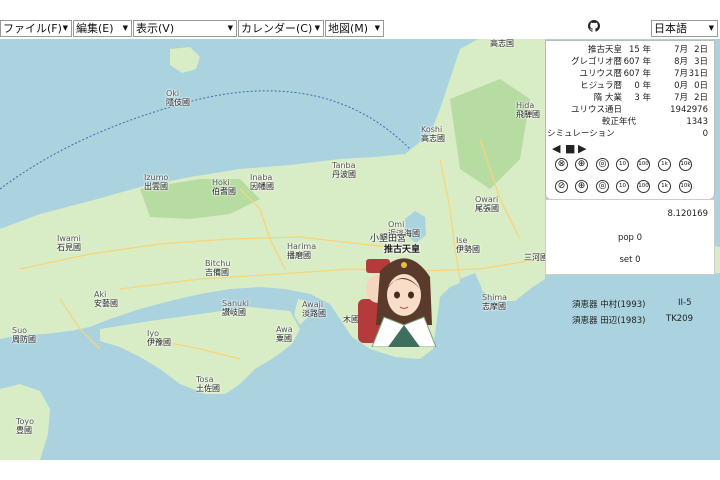 Image resolution: width=720 pixels, height=480 pixels. I want to click on map-label-harima: Harima 播磨國, so click(302, 251).